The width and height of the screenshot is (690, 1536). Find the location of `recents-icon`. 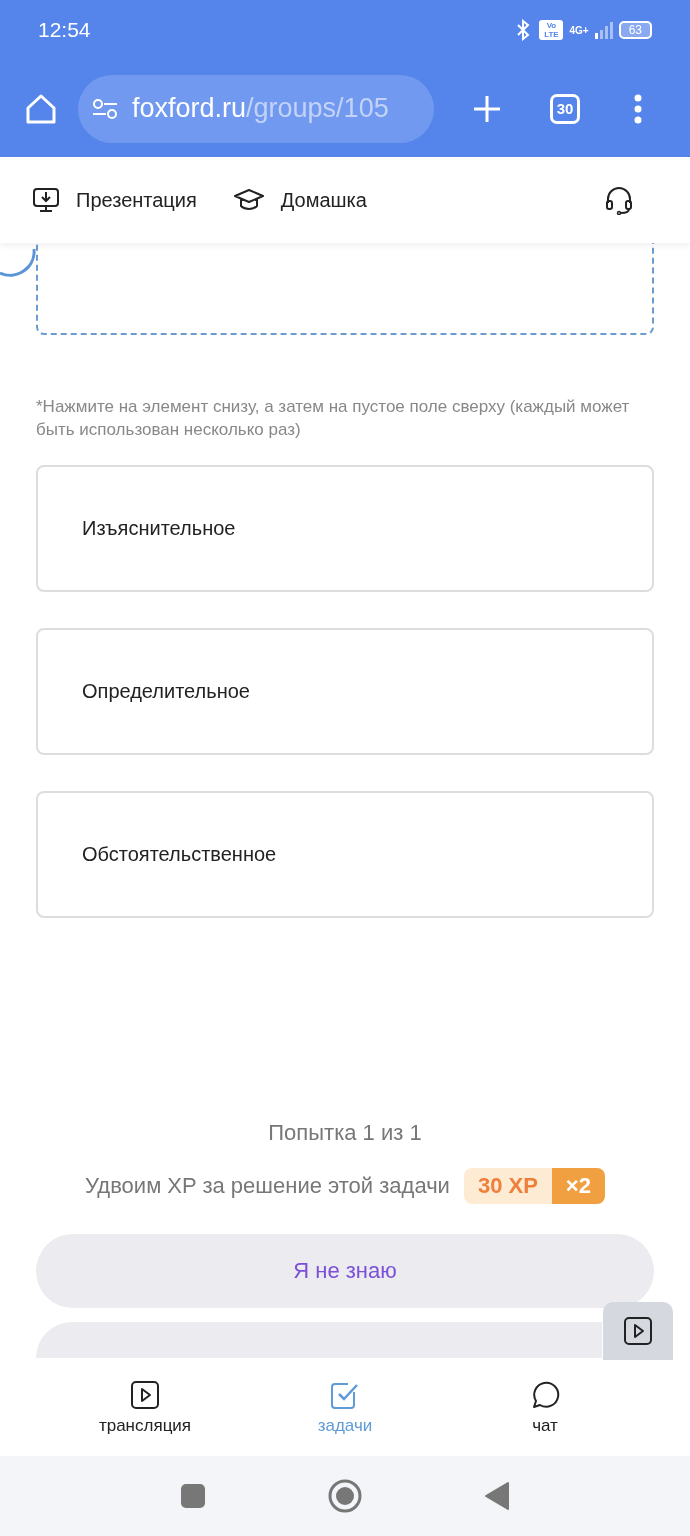

recents-icon is located at coordinates (193, 1496).